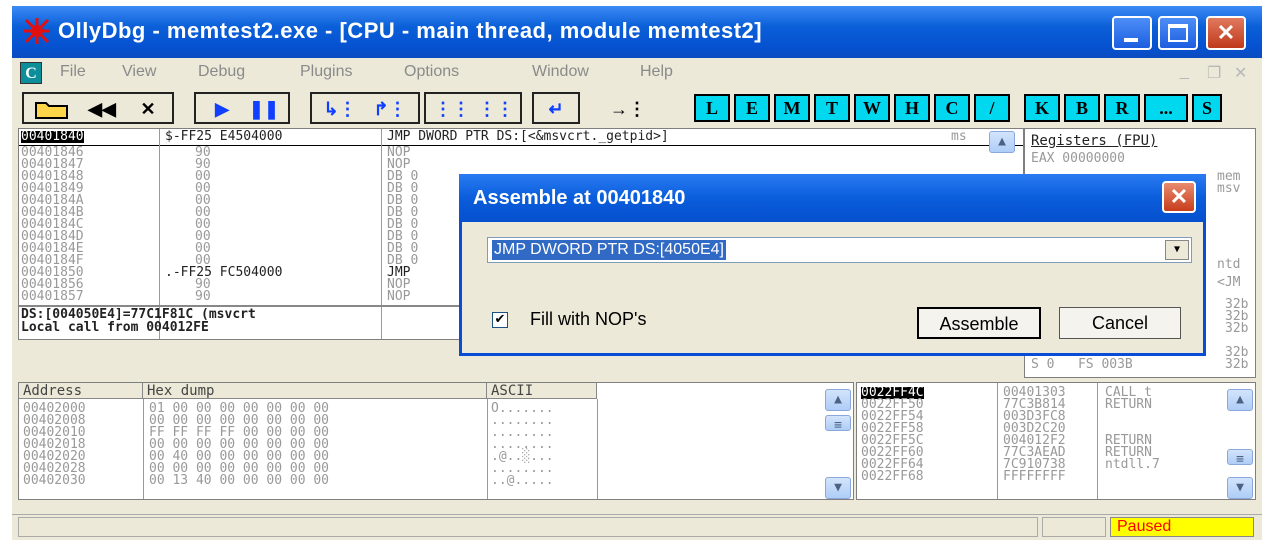  I want to click on disasm-selected-addr: 00401840, so click(52, 136).